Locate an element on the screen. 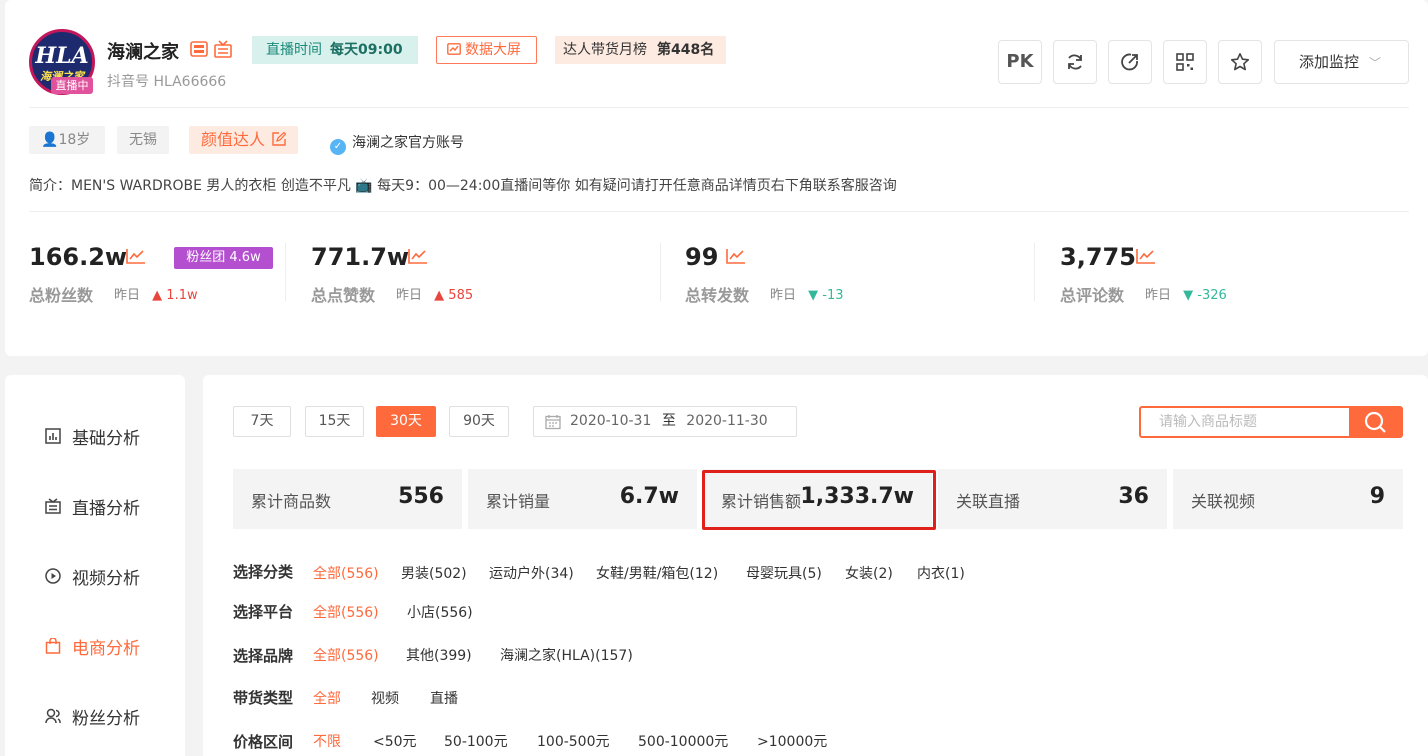 Image resolution: width=1428 pixels, height=756 pixels. age-value: 18岁 is located at coordinates (74, 140).